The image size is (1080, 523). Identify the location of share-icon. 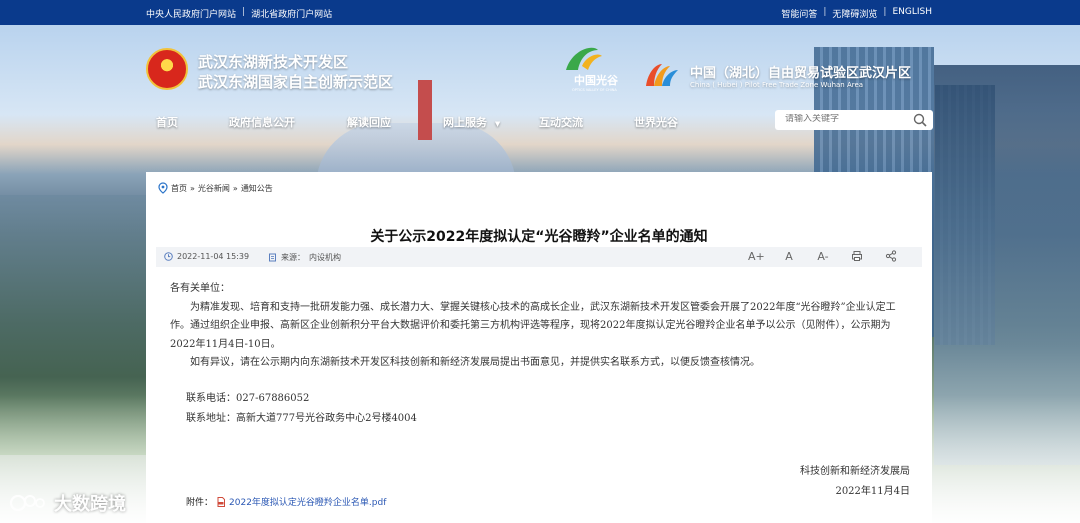
(891, 257).